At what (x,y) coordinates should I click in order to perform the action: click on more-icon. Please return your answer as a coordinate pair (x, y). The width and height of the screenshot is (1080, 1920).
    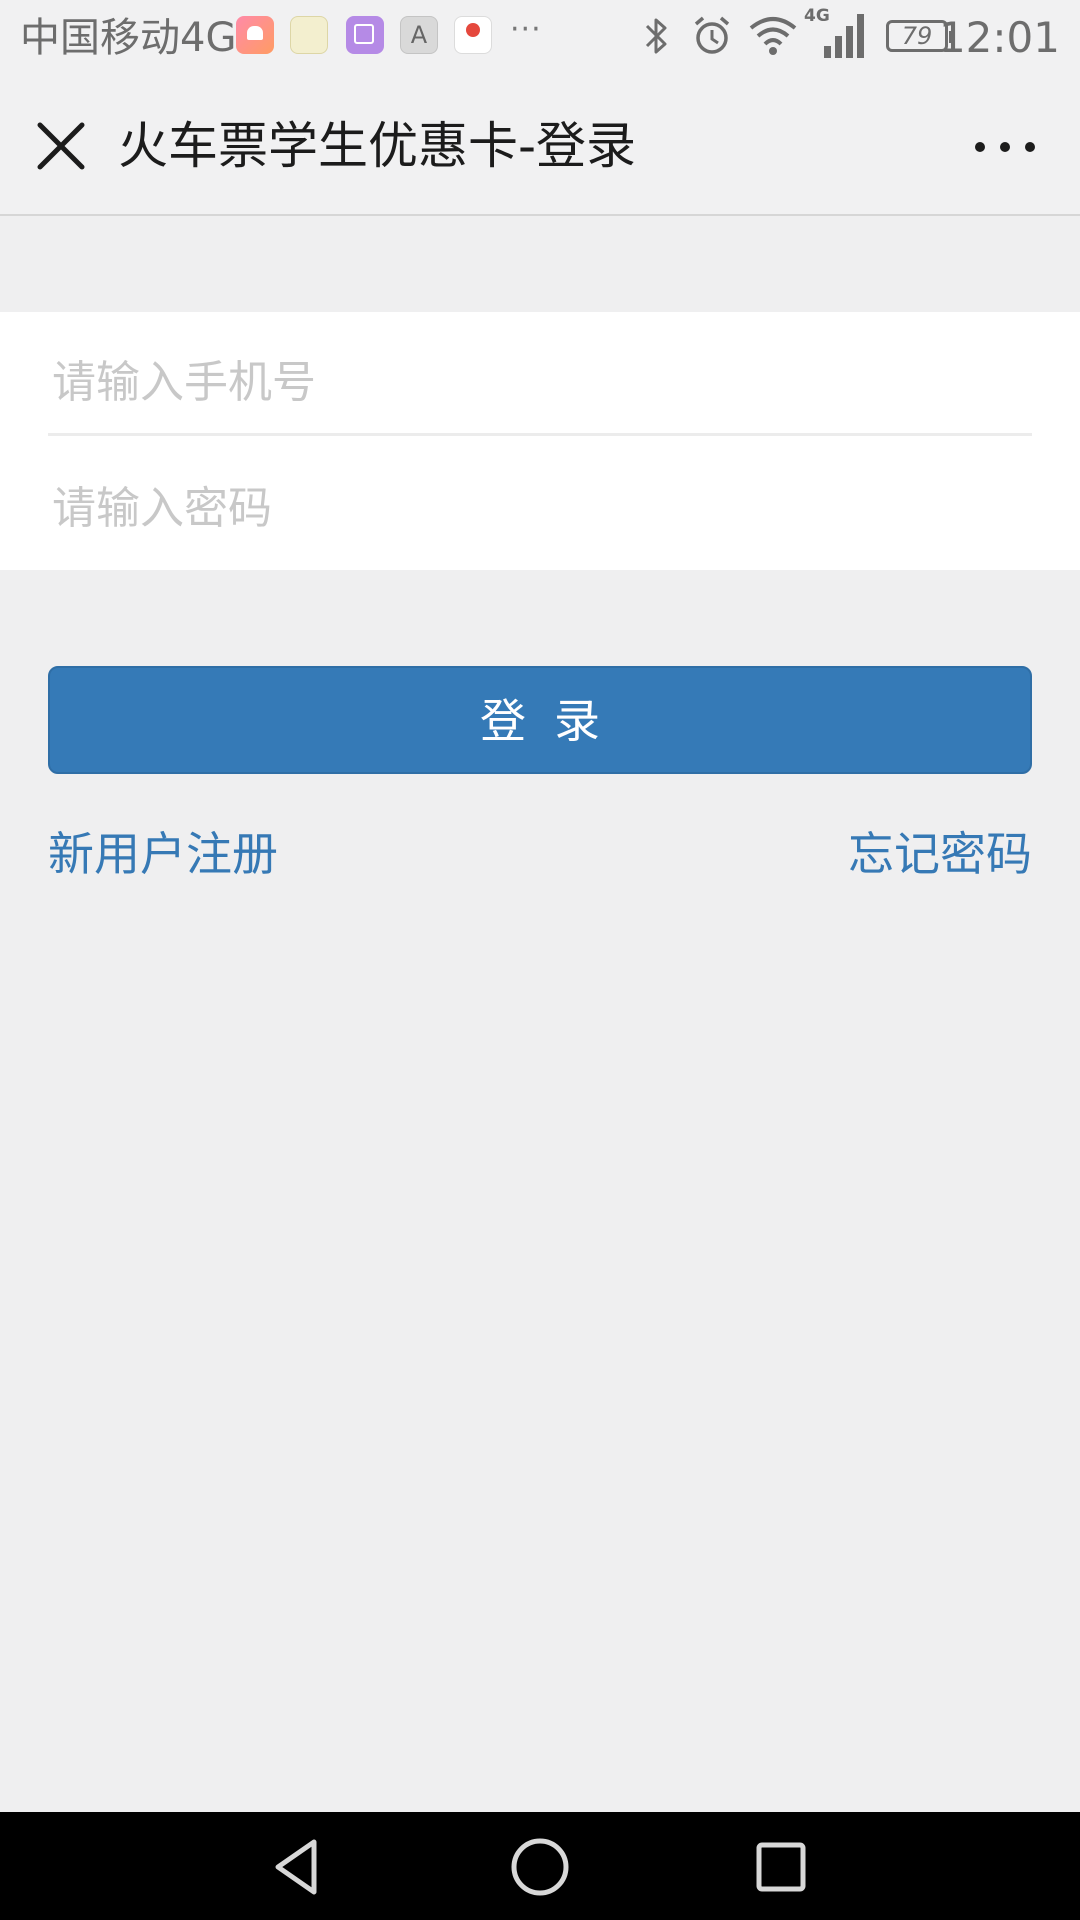
    Looking at the image, I should click on (1005, 147).